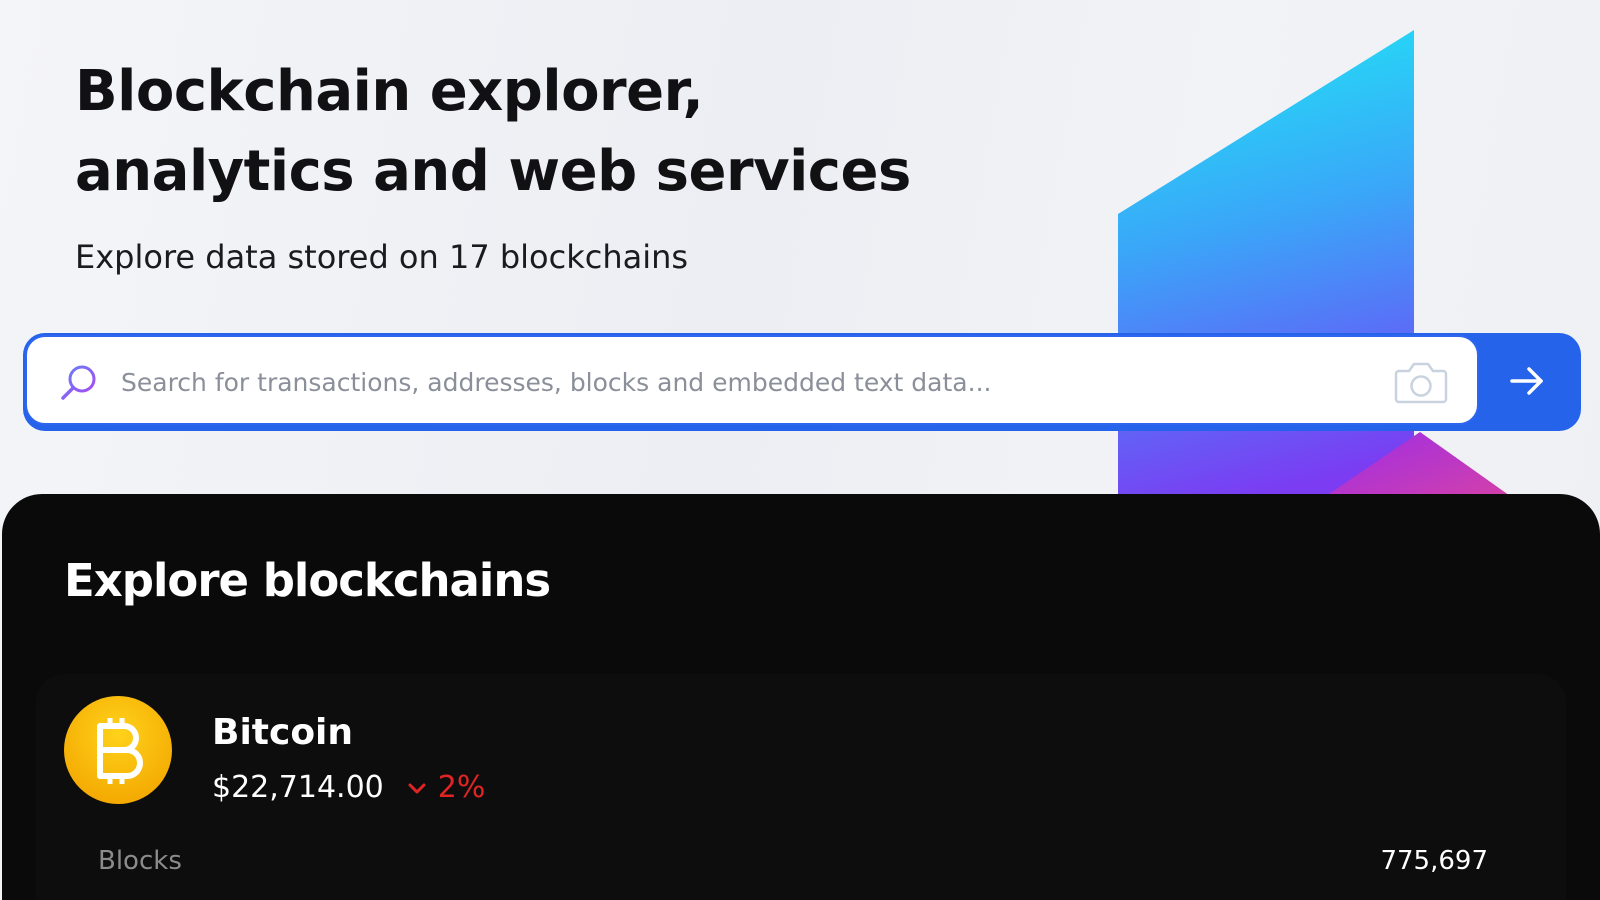 This screenshot has height=900, width=1600. What do you see at coordinates (731, 382) in the screenshot?
I see `search-input` at bounding box center [731, 382].